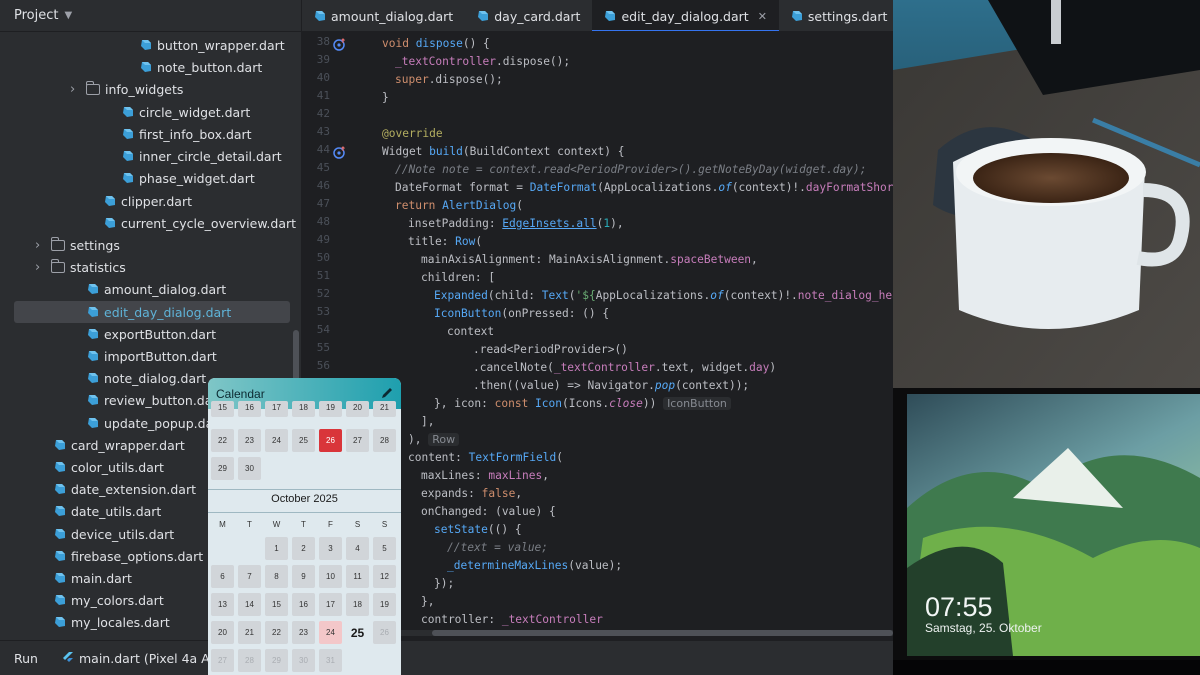  What do you see at coordinates (154, 400) in the screenshot?
I see `tree-file-item: review_button.dart` at bounding box center [154, 400].